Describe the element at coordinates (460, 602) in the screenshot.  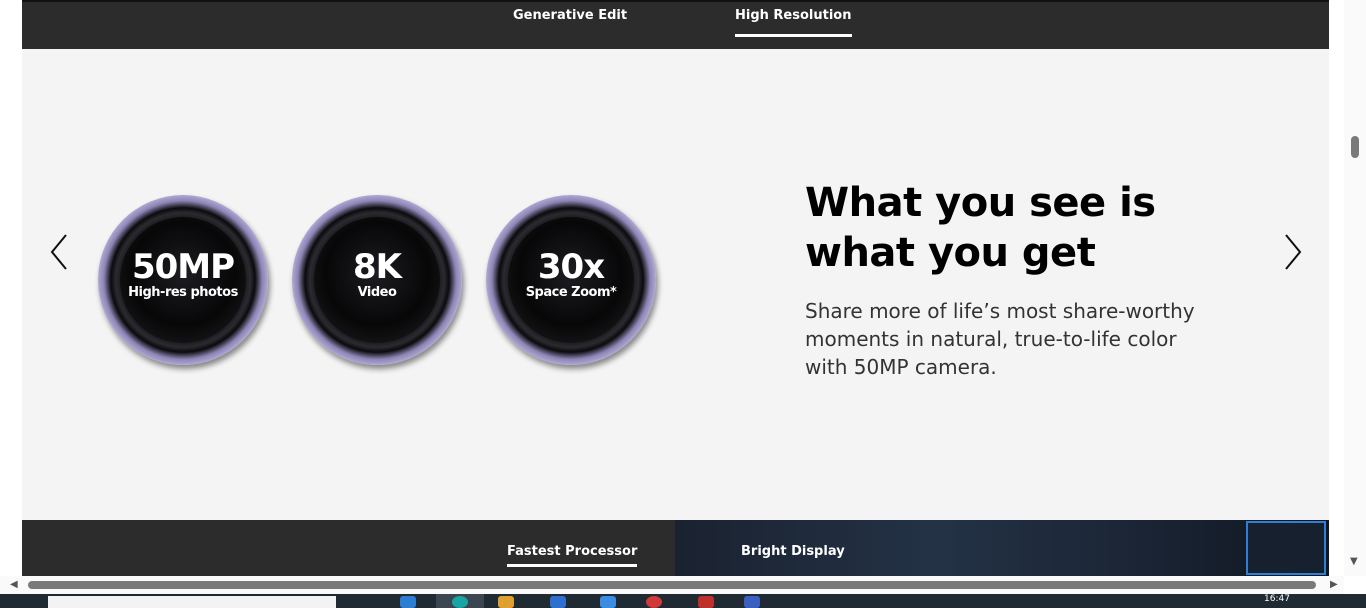
I see `taskbar-browser-icon` at that location.